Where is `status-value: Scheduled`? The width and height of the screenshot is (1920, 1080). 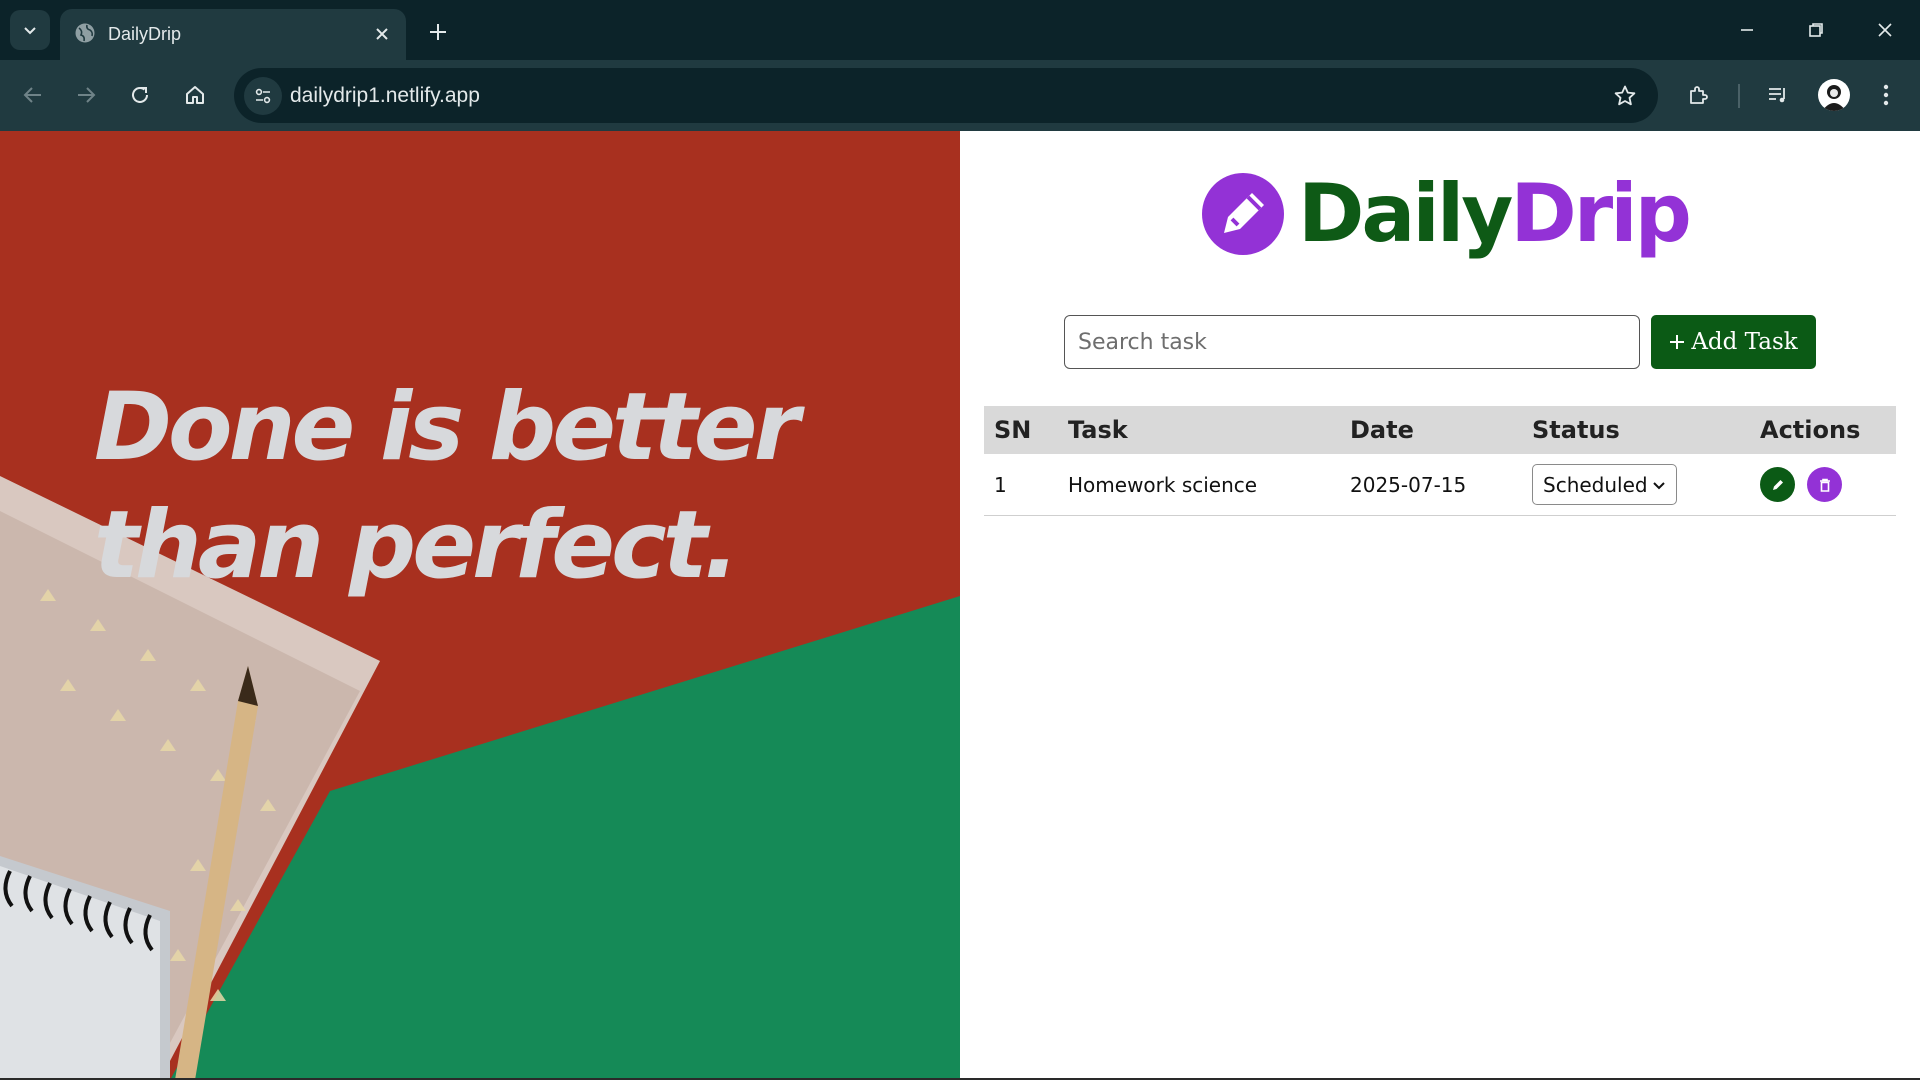 status-value: Scheduled is located at coordinates (1595, 484).